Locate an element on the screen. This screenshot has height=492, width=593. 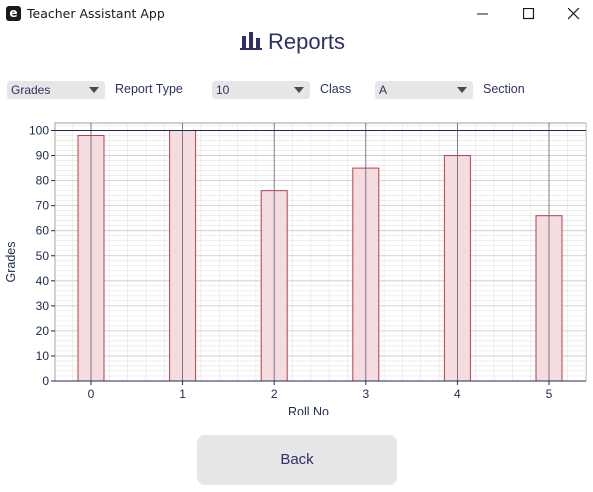
x-tick-label: 1 is located at coordinates (182, 394).